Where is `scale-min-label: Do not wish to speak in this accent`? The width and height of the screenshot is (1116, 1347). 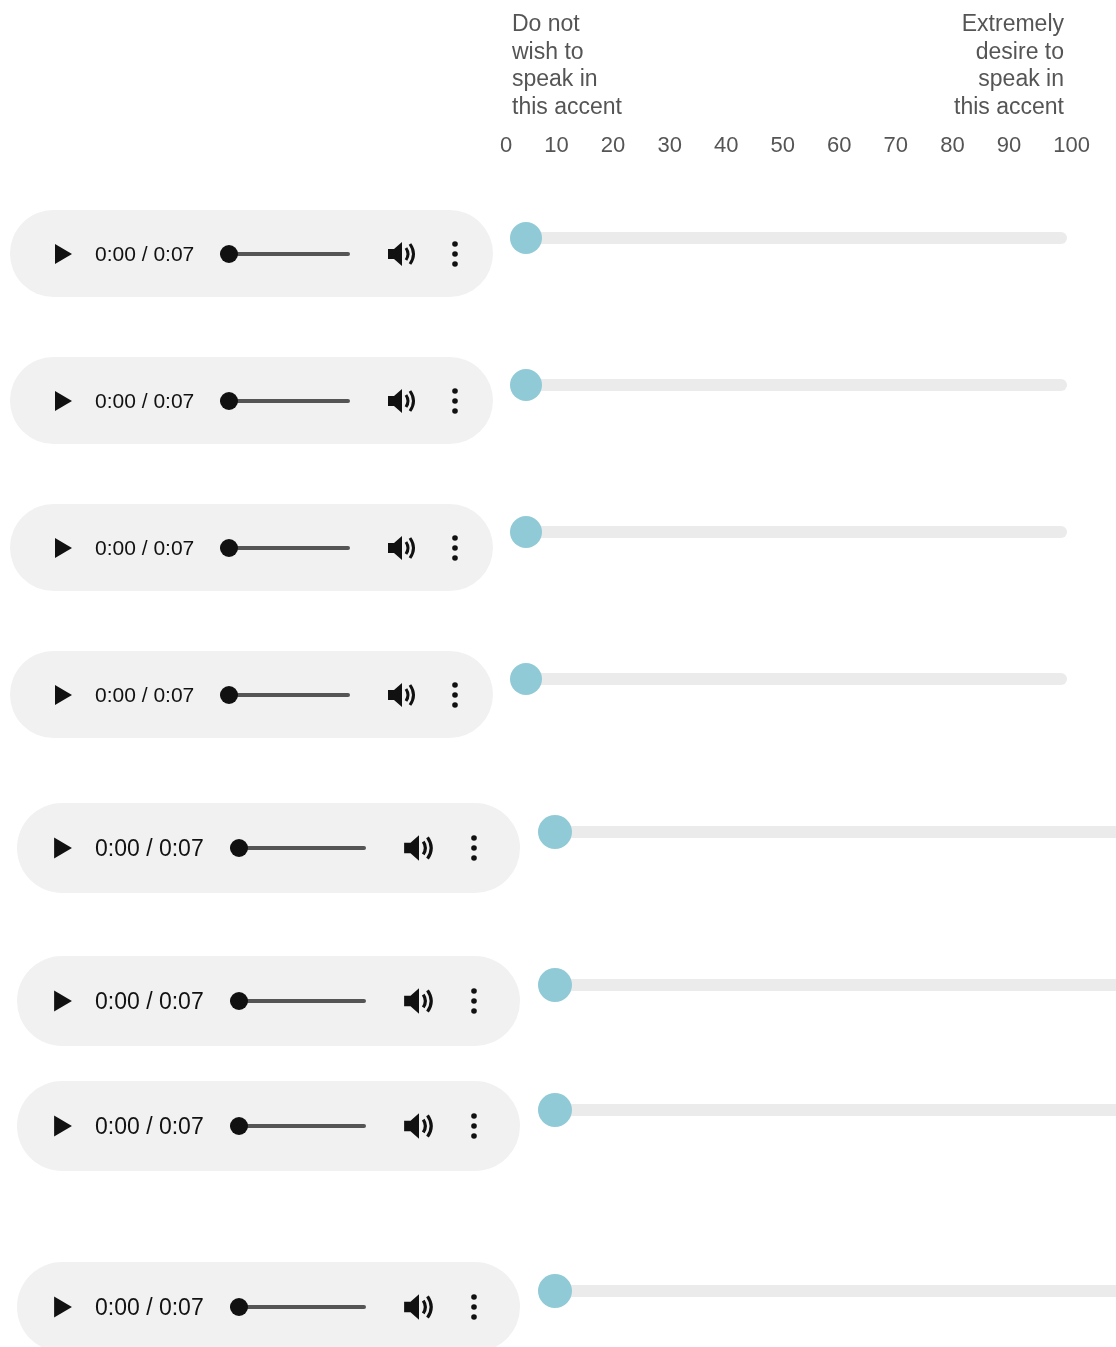
scale-min-label: Do not wish to speak in this accent is located at coordinates (567, 65).